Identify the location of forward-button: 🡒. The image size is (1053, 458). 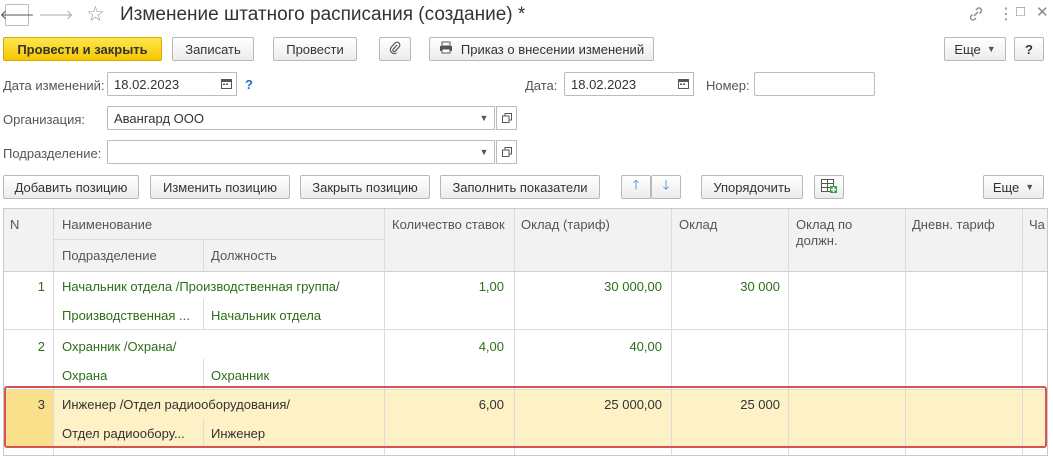
(56, 15).